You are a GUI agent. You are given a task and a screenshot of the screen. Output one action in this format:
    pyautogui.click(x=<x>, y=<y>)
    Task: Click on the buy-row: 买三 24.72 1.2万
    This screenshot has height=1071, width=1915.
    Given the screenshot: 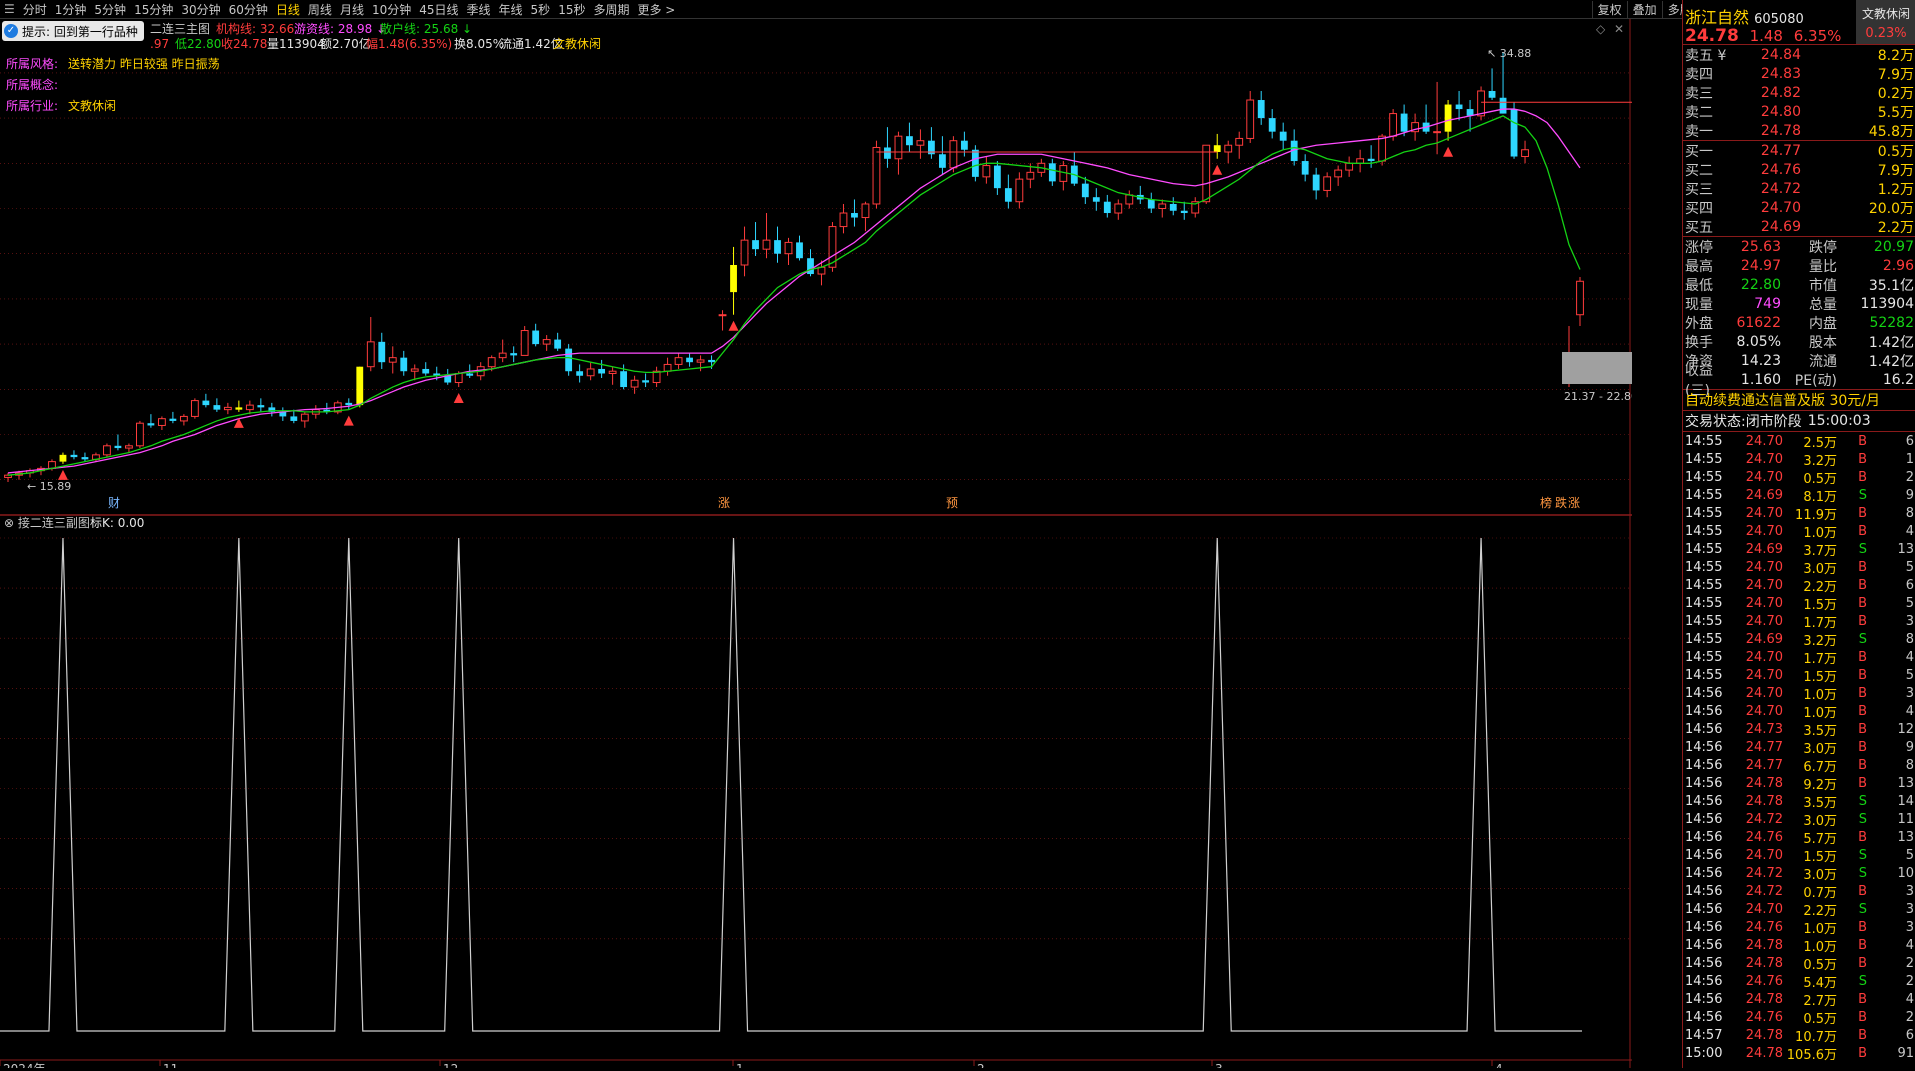 What is the action you would take?
    pyautogui.click(x=1799, y=188)
    